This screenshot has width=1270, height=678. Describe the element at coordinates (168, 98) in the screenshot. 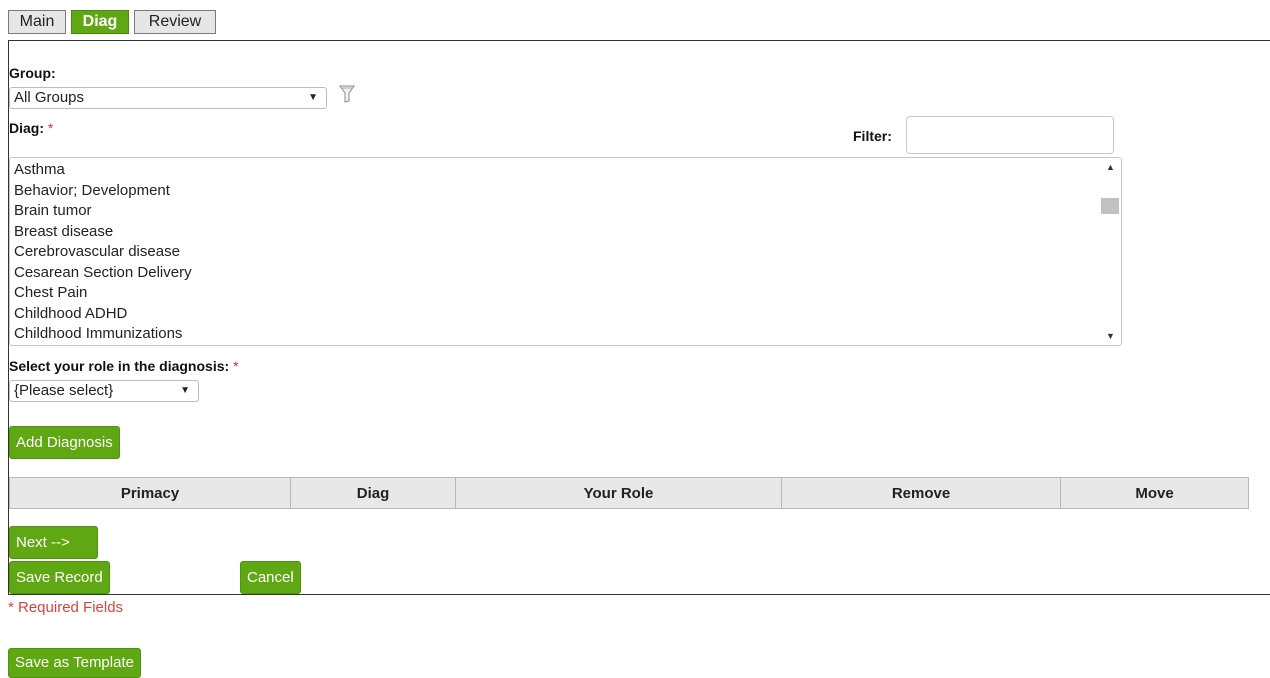

I see `group-select: All Groups ▼` at that location.